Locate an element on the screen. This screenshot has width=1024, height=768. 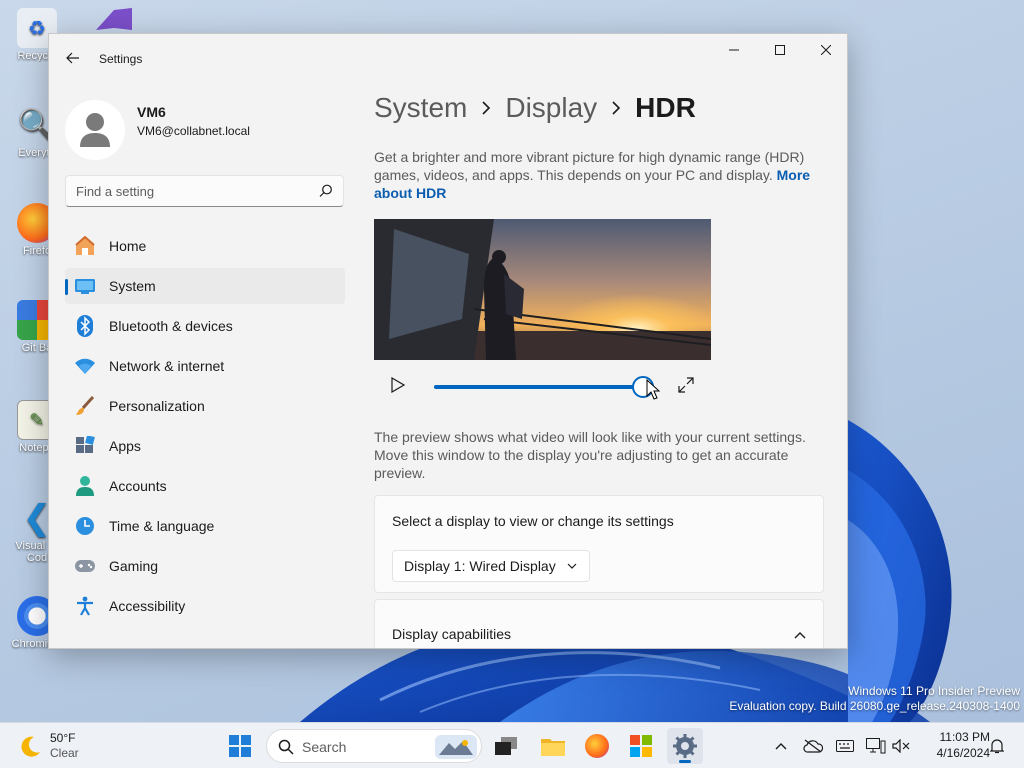
accounts-icon is located at coordinates (85, 486).